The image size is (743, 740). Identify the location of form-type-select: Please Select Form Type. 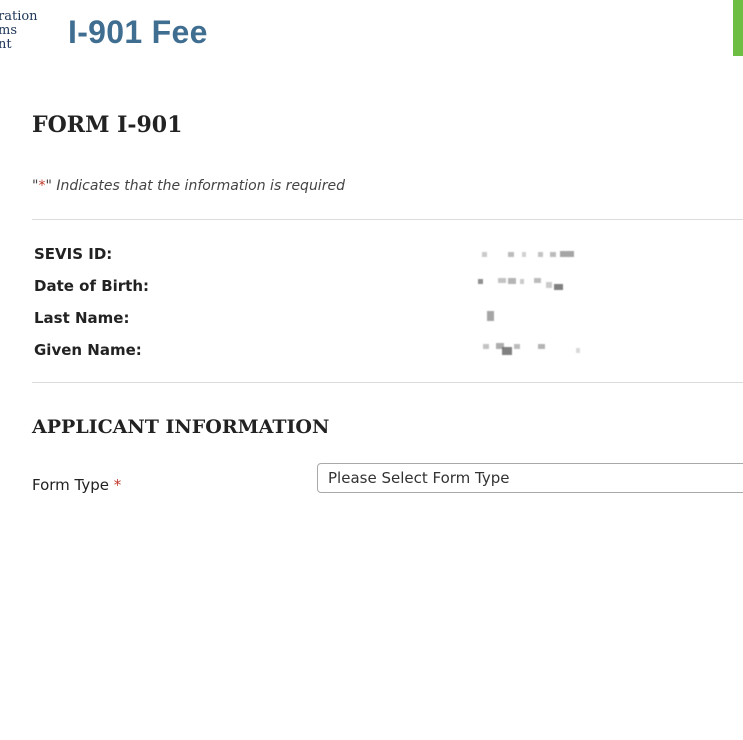
(530, 478).